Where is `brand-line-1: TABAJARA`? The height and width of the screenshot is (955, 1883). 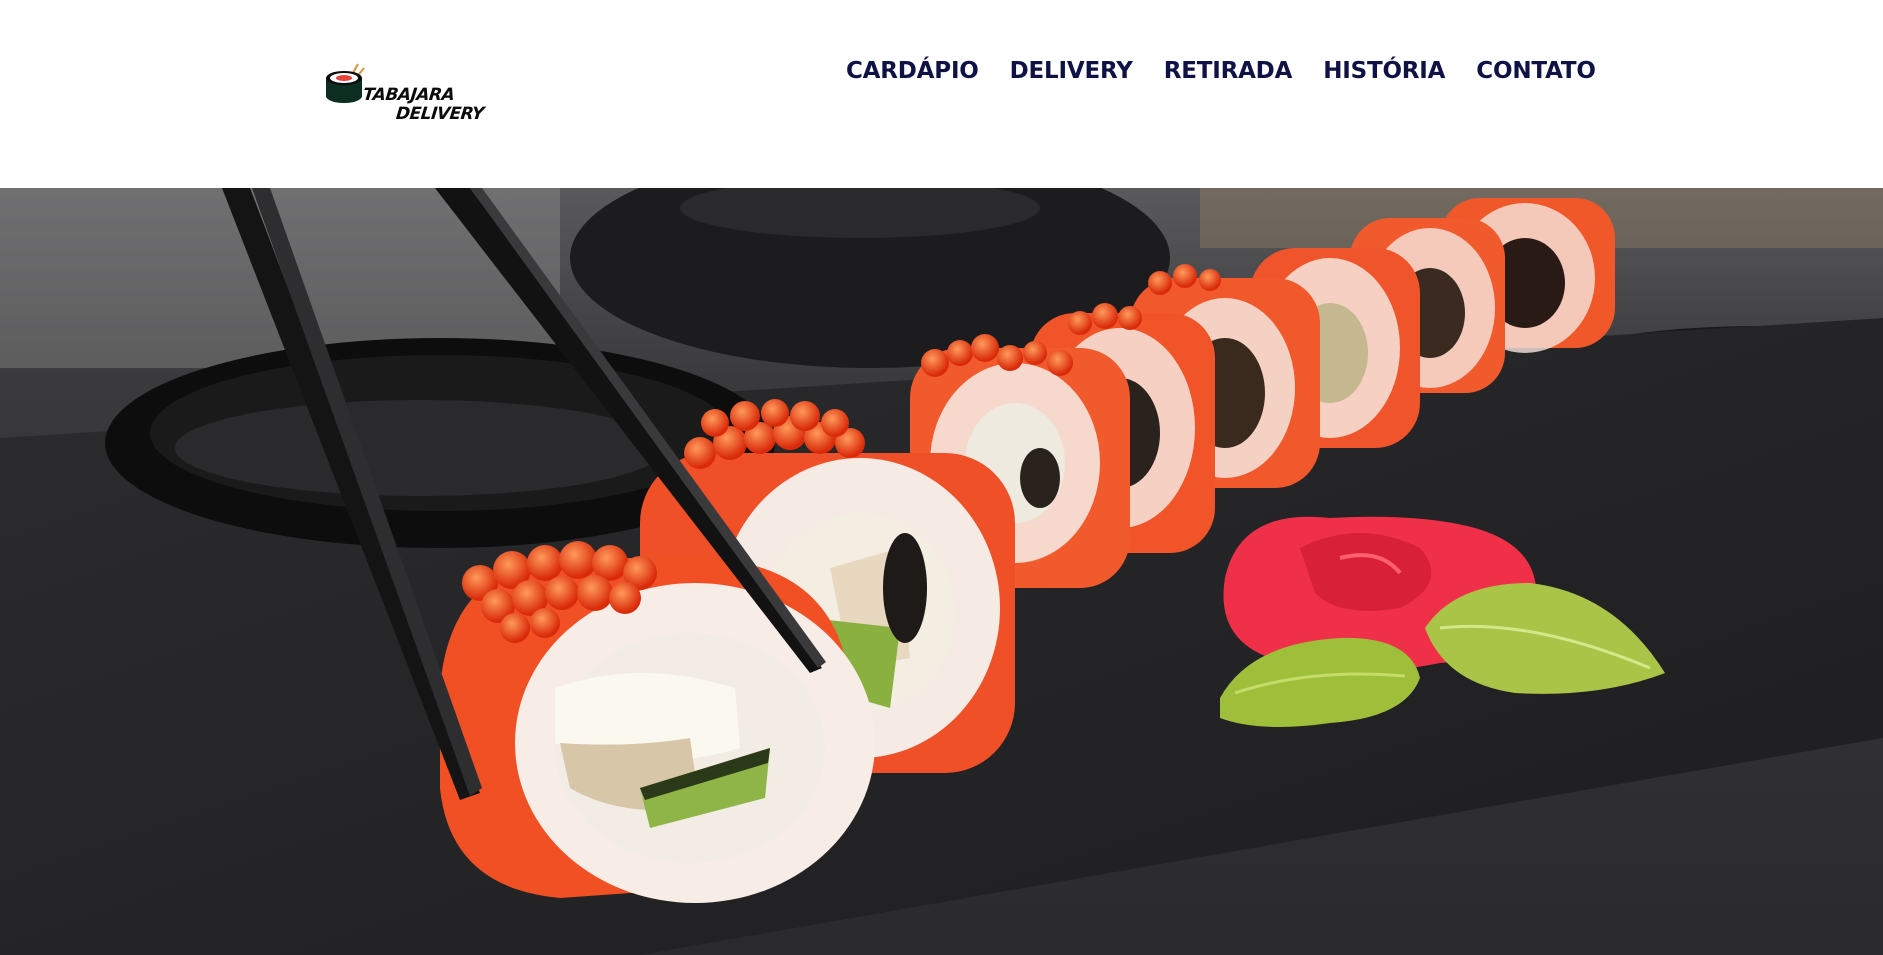 brand-line-1: TABAJARA is located at coordinates (409, 95).